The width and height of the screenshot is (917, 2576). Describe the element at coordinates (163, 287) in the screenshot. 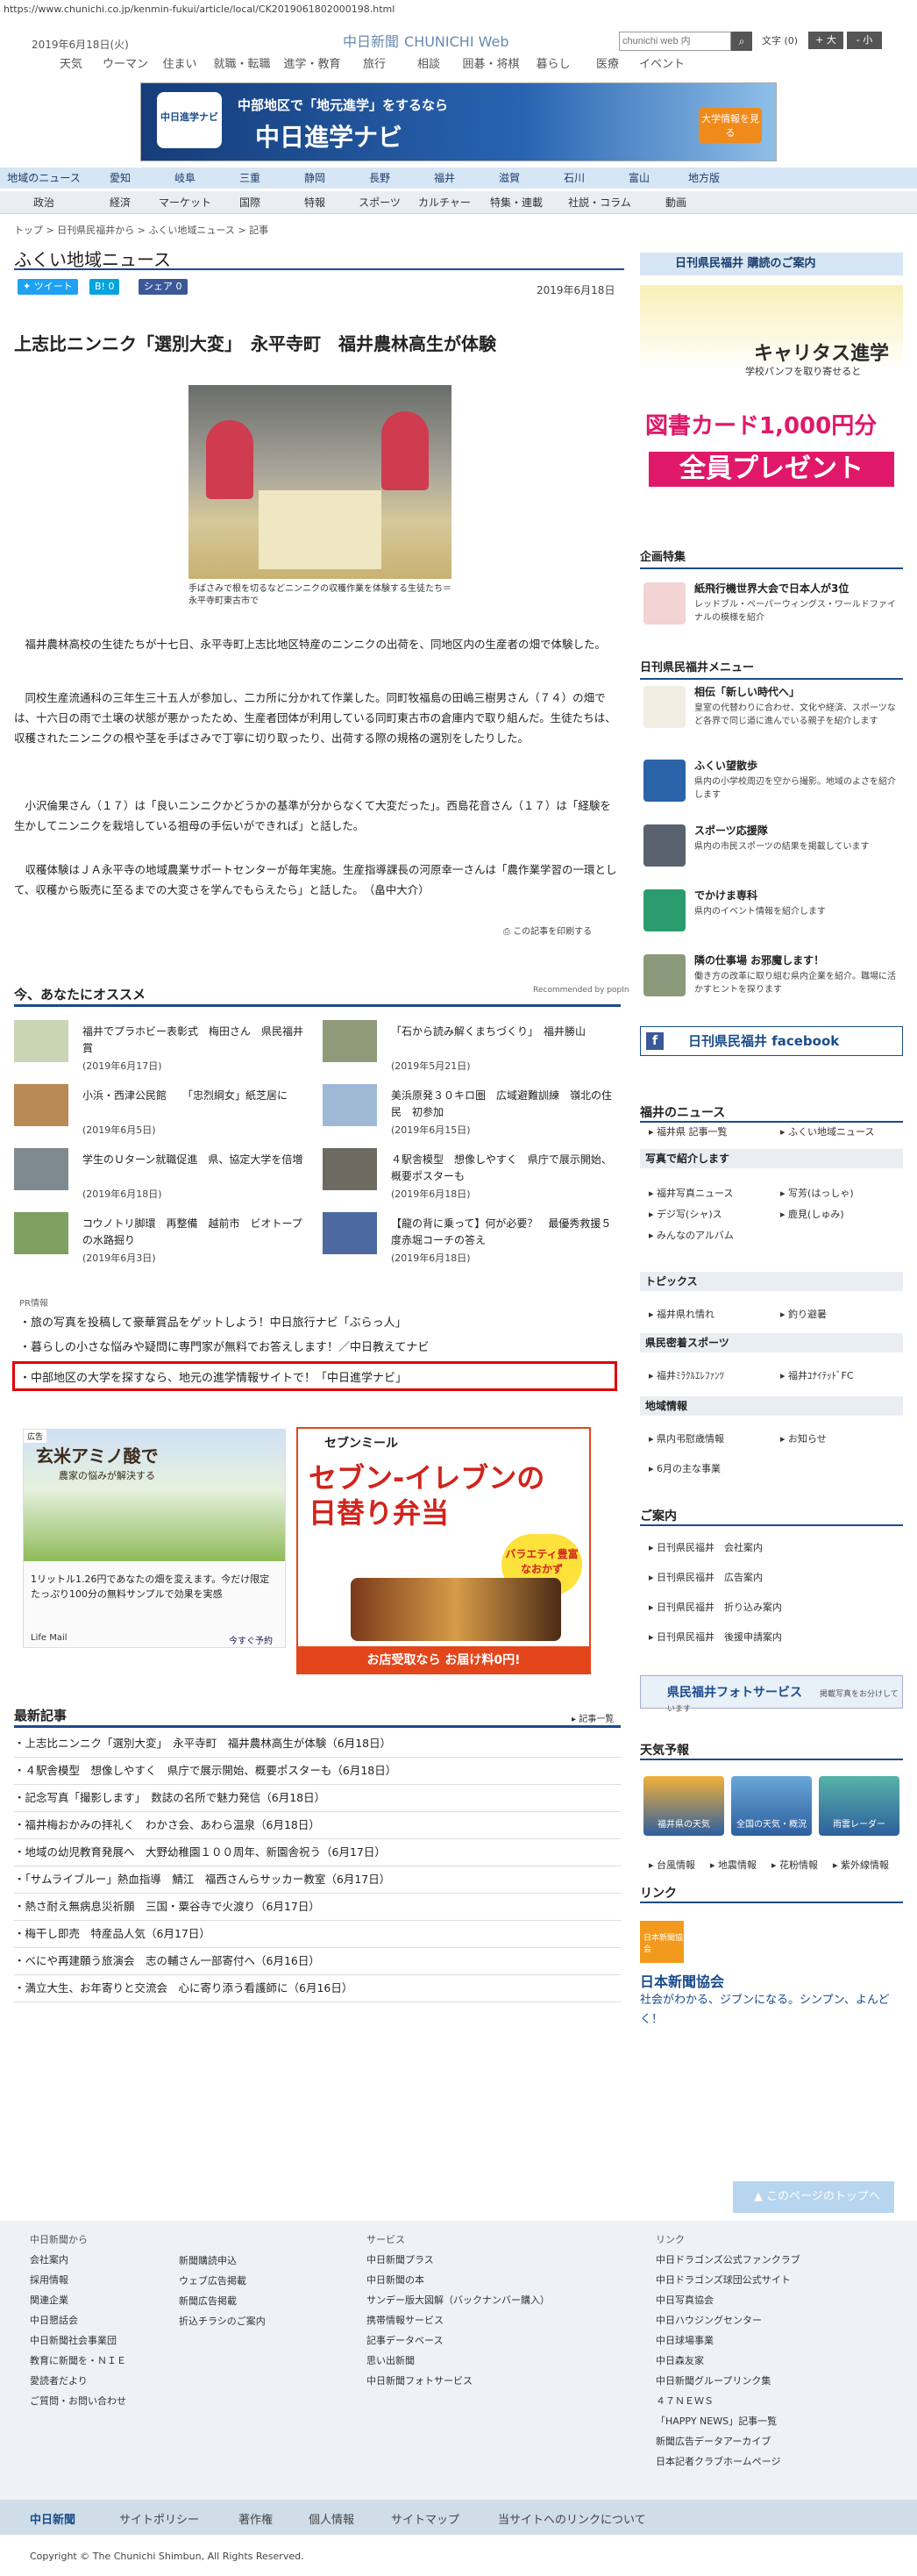

I see `facebook-share-button: シェア 0` at that location.